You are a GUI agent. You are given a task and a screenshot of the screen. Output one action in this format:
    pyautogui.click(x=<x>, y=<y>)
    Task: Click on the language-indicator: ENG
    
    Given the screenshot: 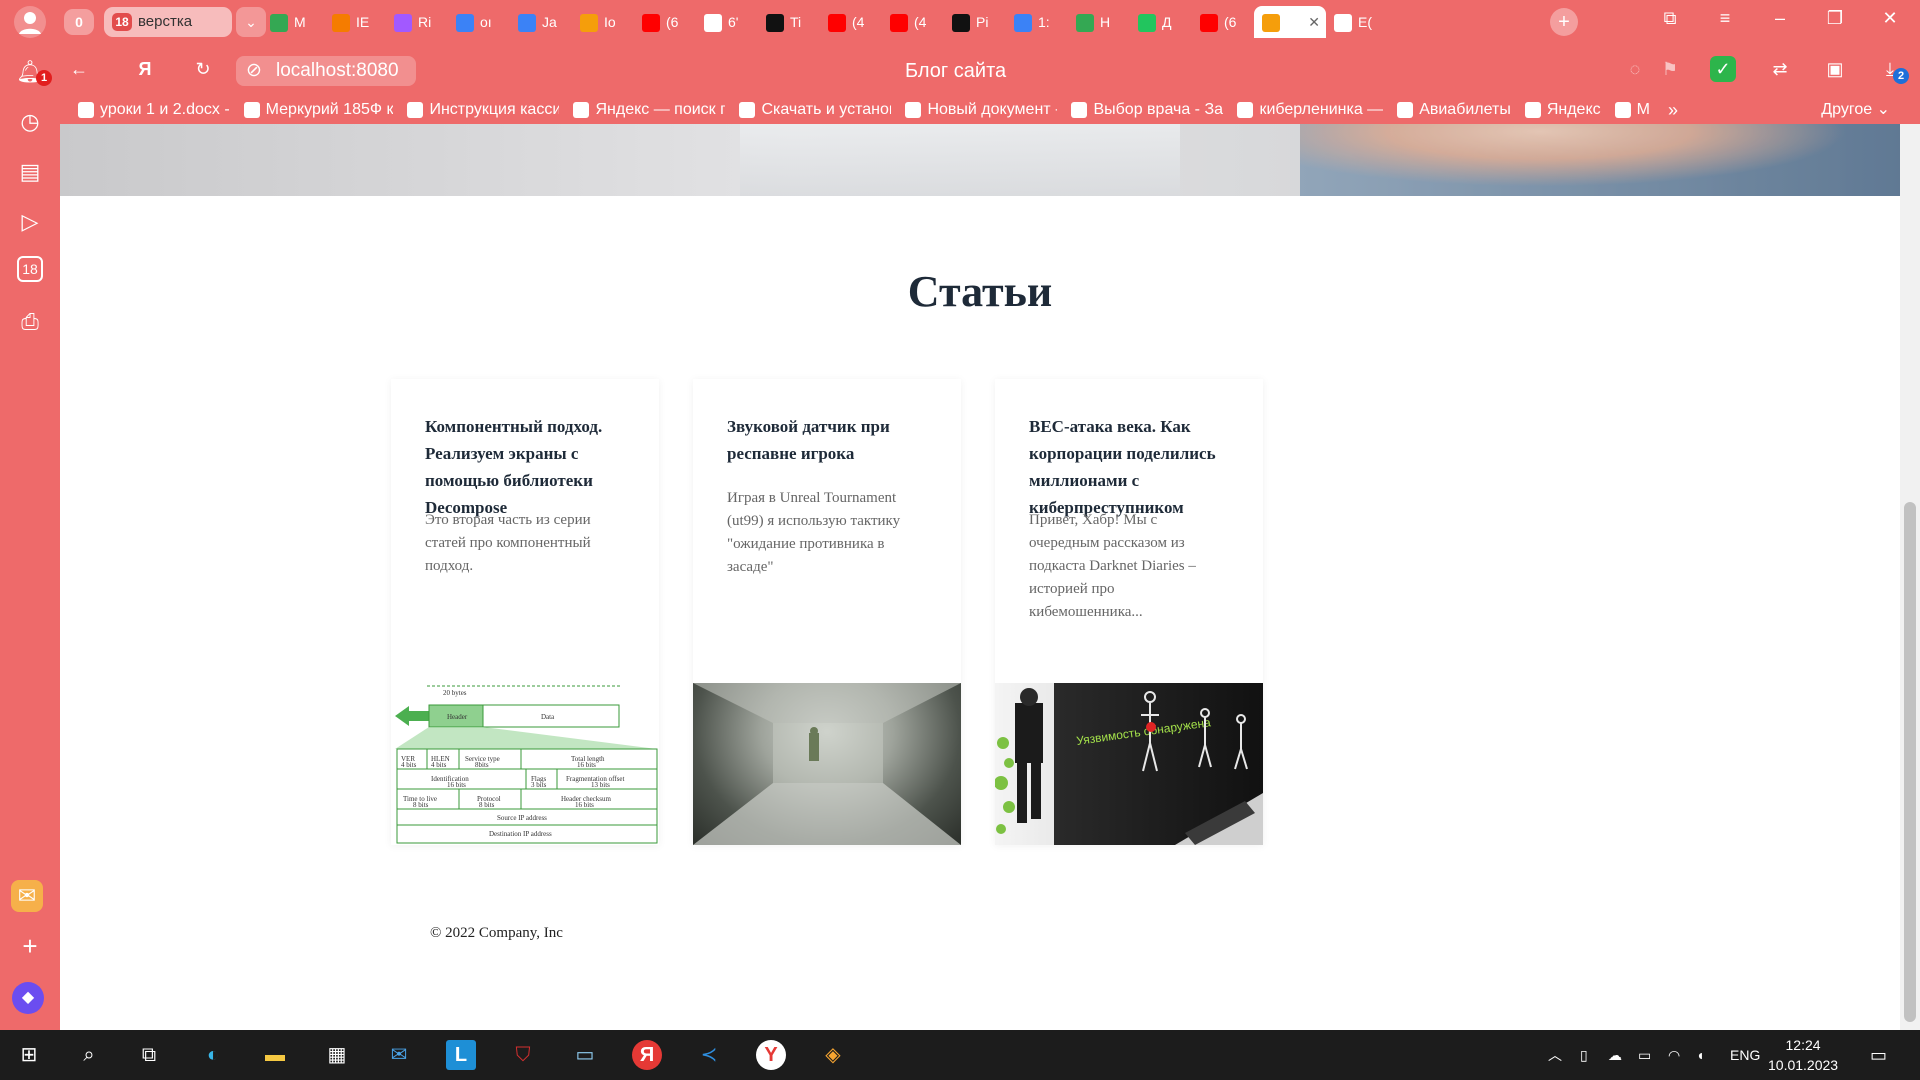 What is the action you would take?
    pyautogui.click(x=1745, y=1055)
    